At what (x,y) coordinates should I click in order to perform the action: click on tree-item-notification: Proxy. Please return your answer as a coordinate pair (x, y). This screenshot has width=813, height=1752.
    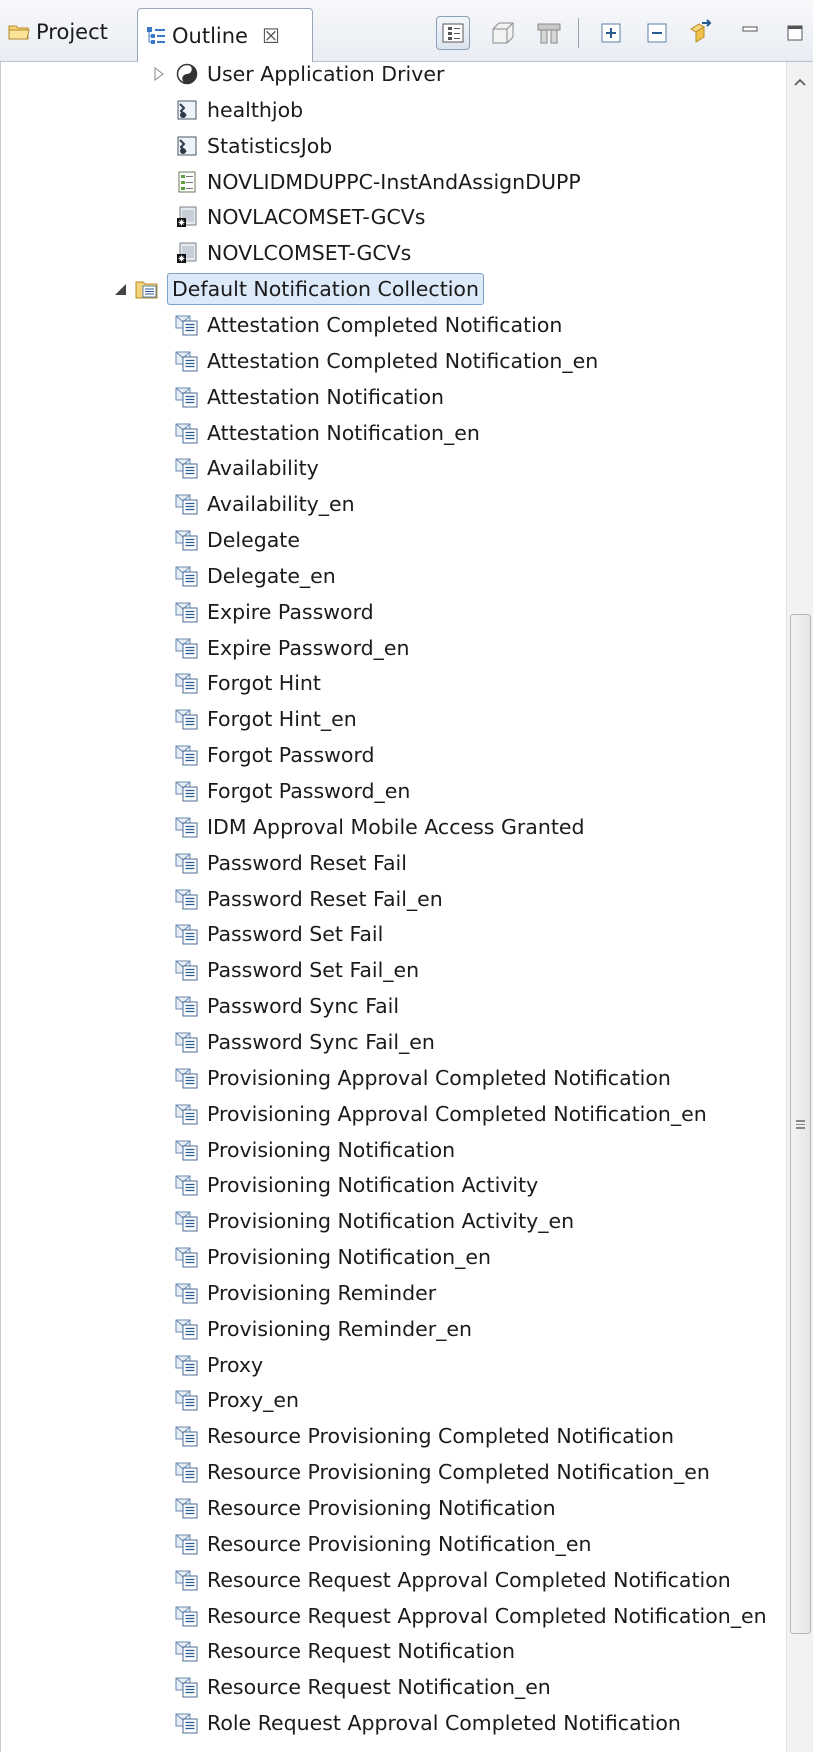
    Looking at the image, I should click on (219, 1365).